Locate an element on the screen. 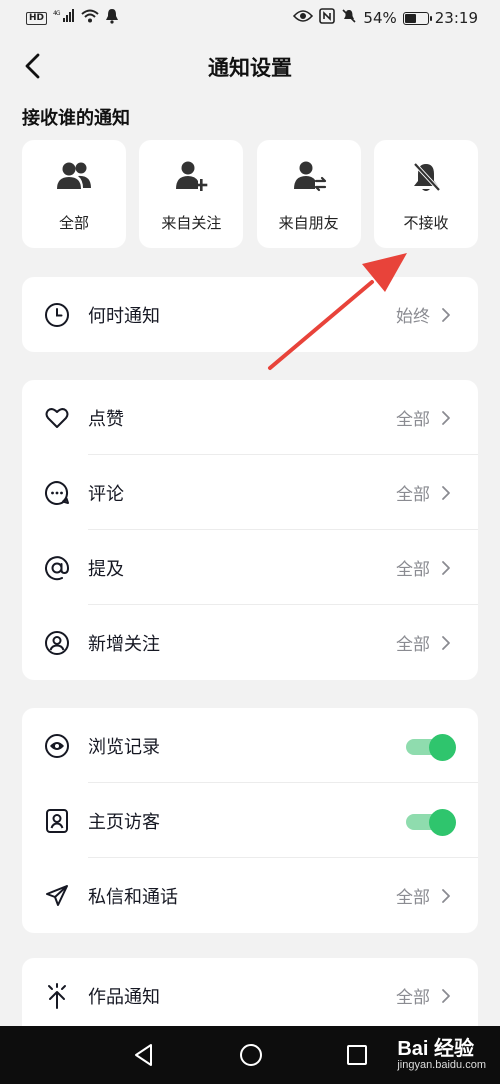 The width and height of the screenshot is (500, 1084). option-label: 来自关注 is located at coordinates (191, 222).